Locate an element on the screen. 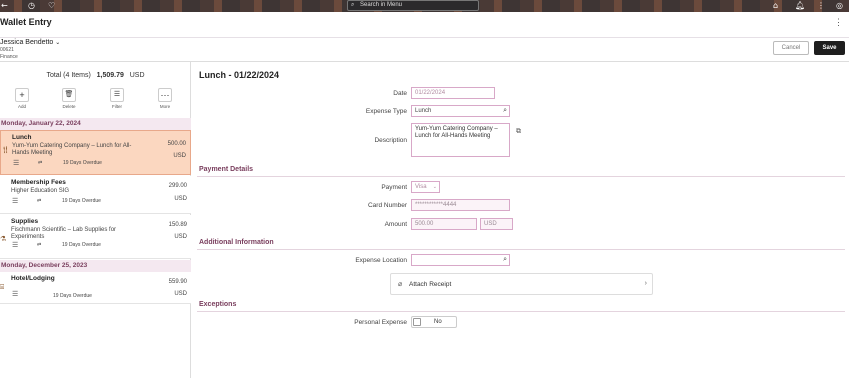 The image size is (849, 378). delete-button: 🗑 Delete is located at coordinates (69, 98).